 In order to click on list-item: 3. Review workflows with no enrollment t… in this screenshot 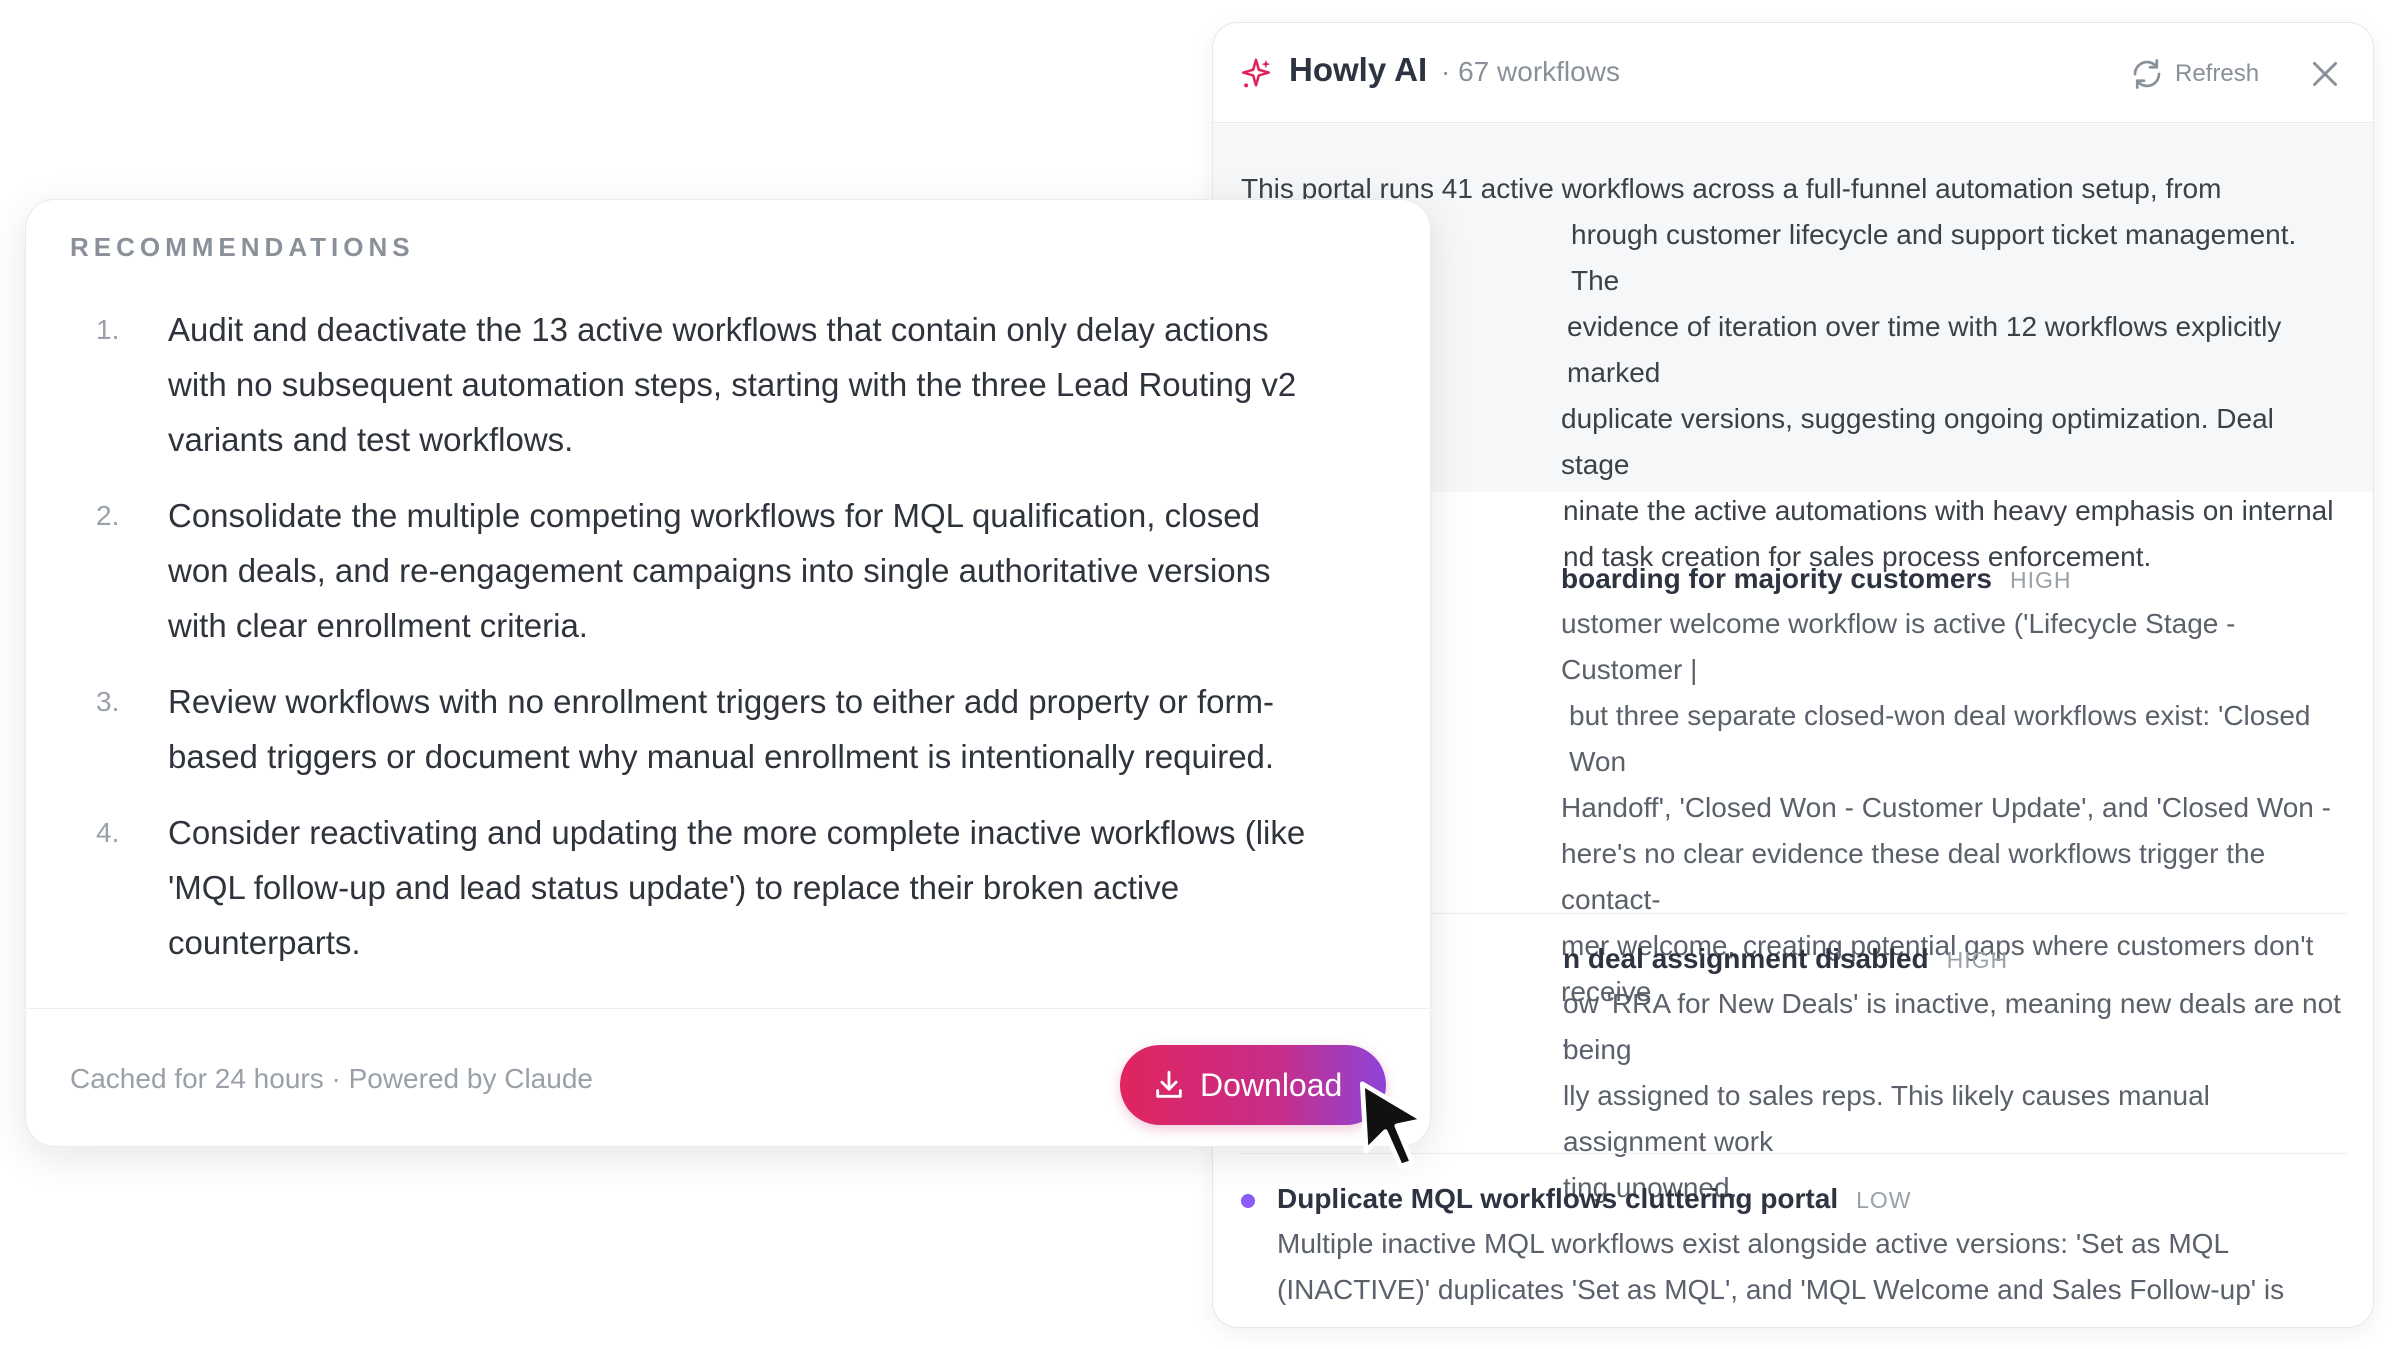, I will do `click(740, 729)`.